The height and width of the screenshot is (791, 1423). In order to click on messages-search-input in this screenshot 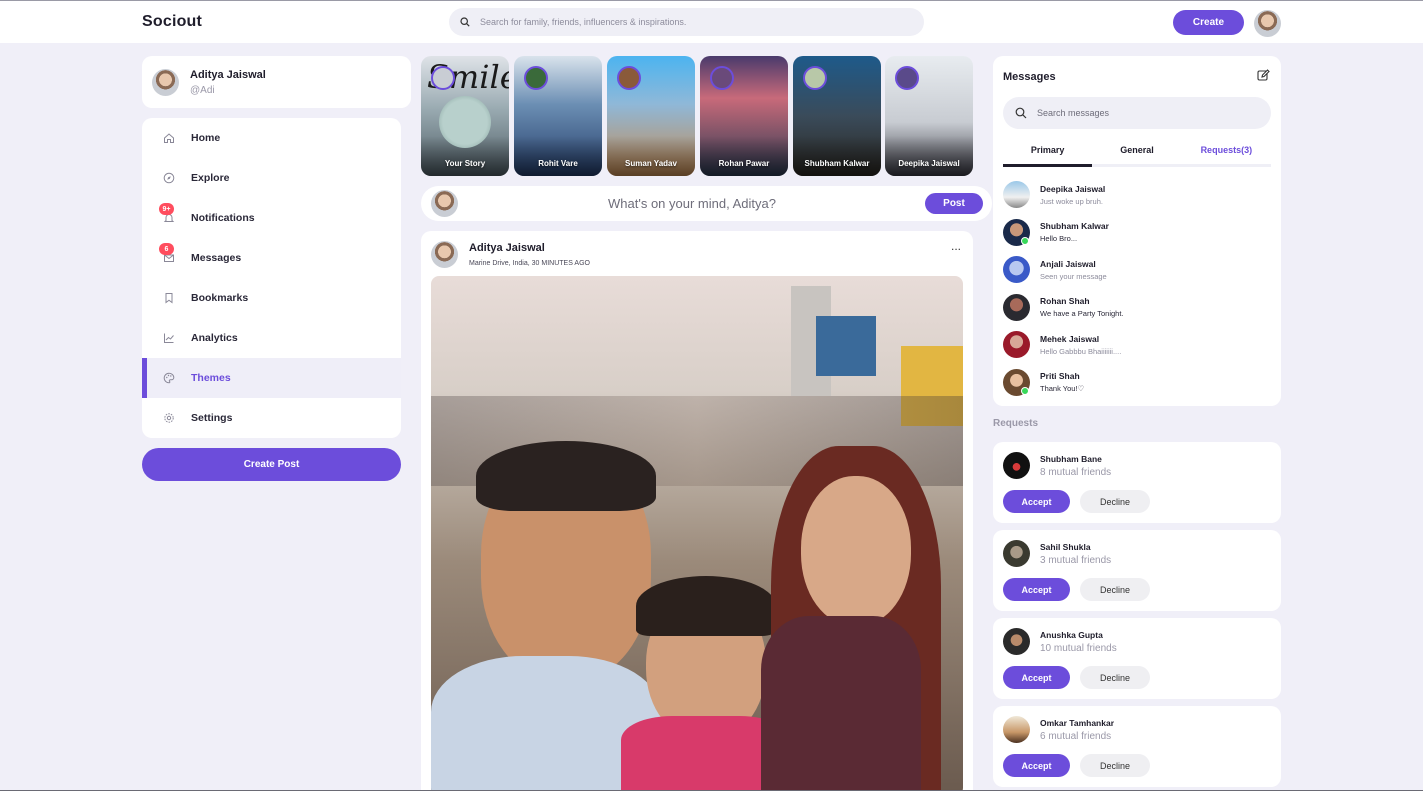, I will do `click(1147, 113)`.